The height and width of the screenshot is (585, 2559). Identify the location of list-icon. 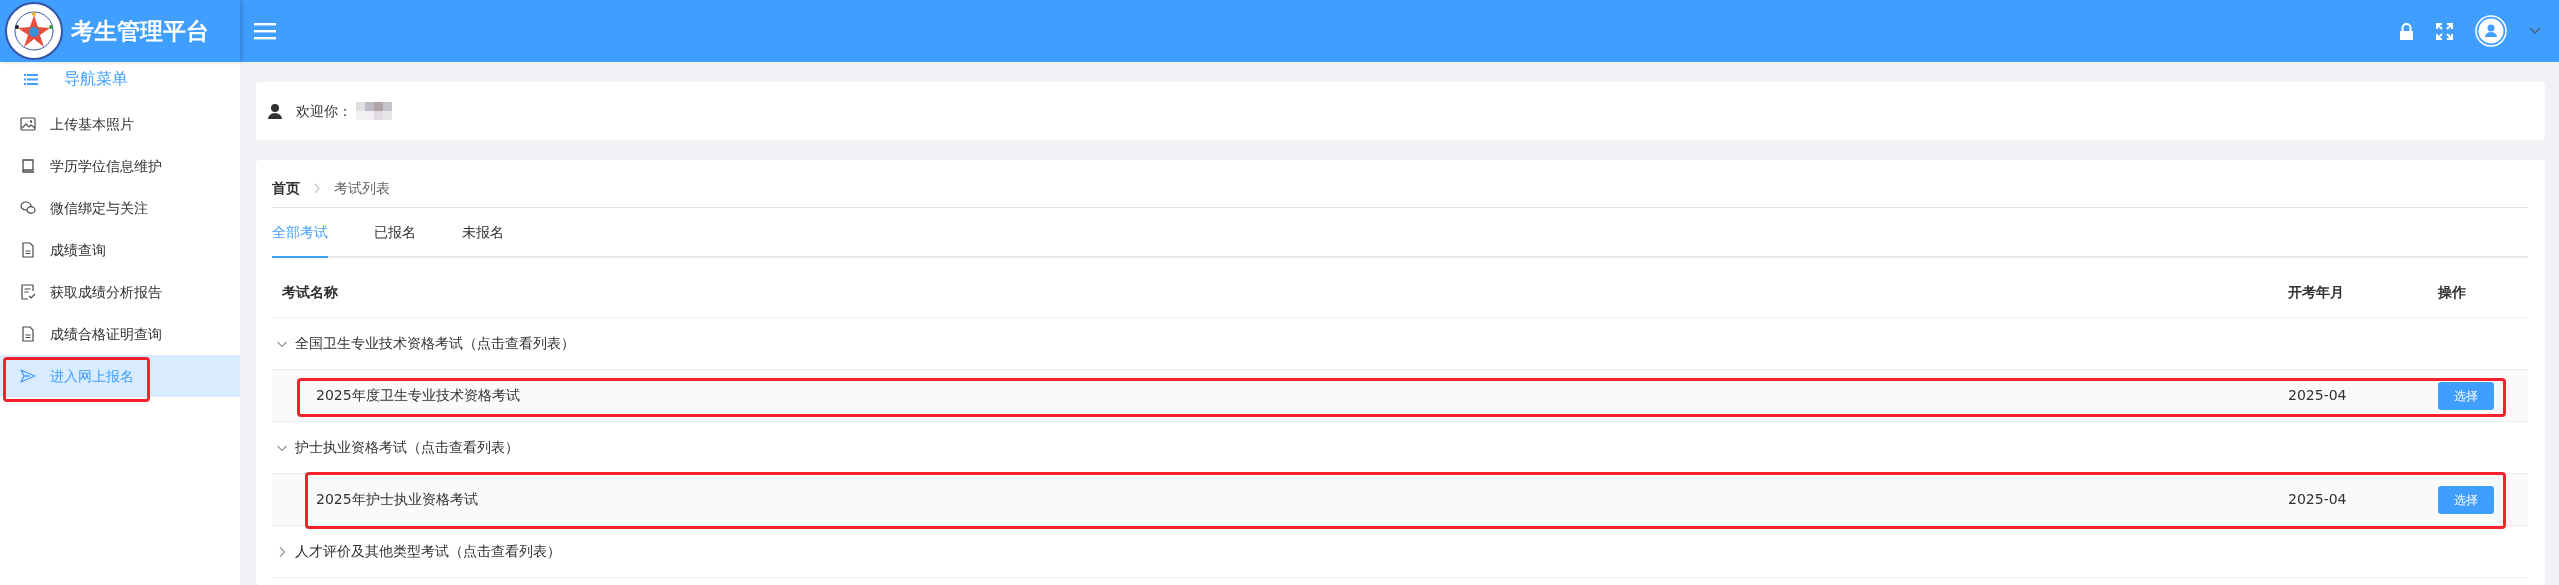
(31, 79).